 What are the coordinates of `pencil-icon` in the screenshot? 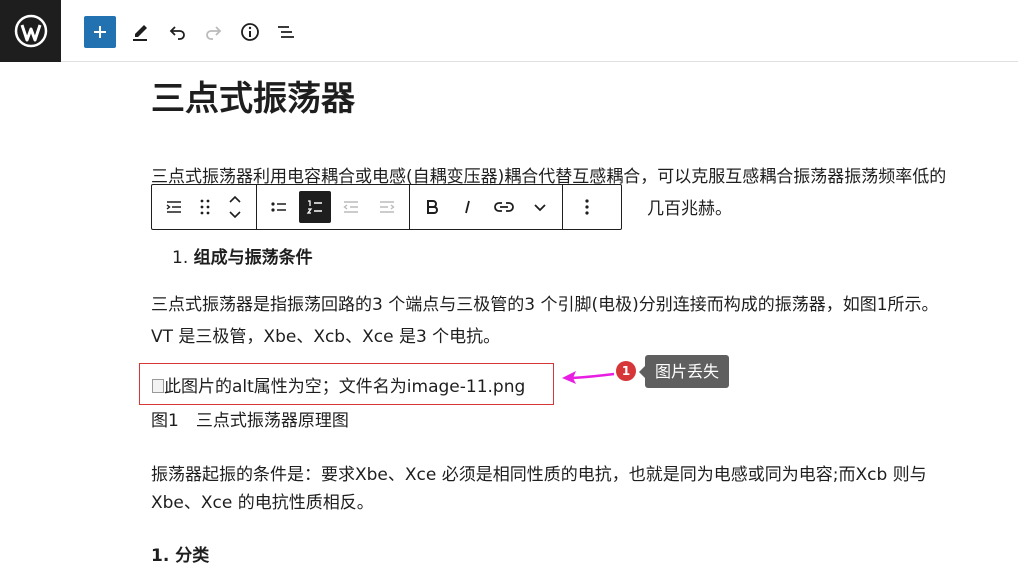 It's located at (140, 33).